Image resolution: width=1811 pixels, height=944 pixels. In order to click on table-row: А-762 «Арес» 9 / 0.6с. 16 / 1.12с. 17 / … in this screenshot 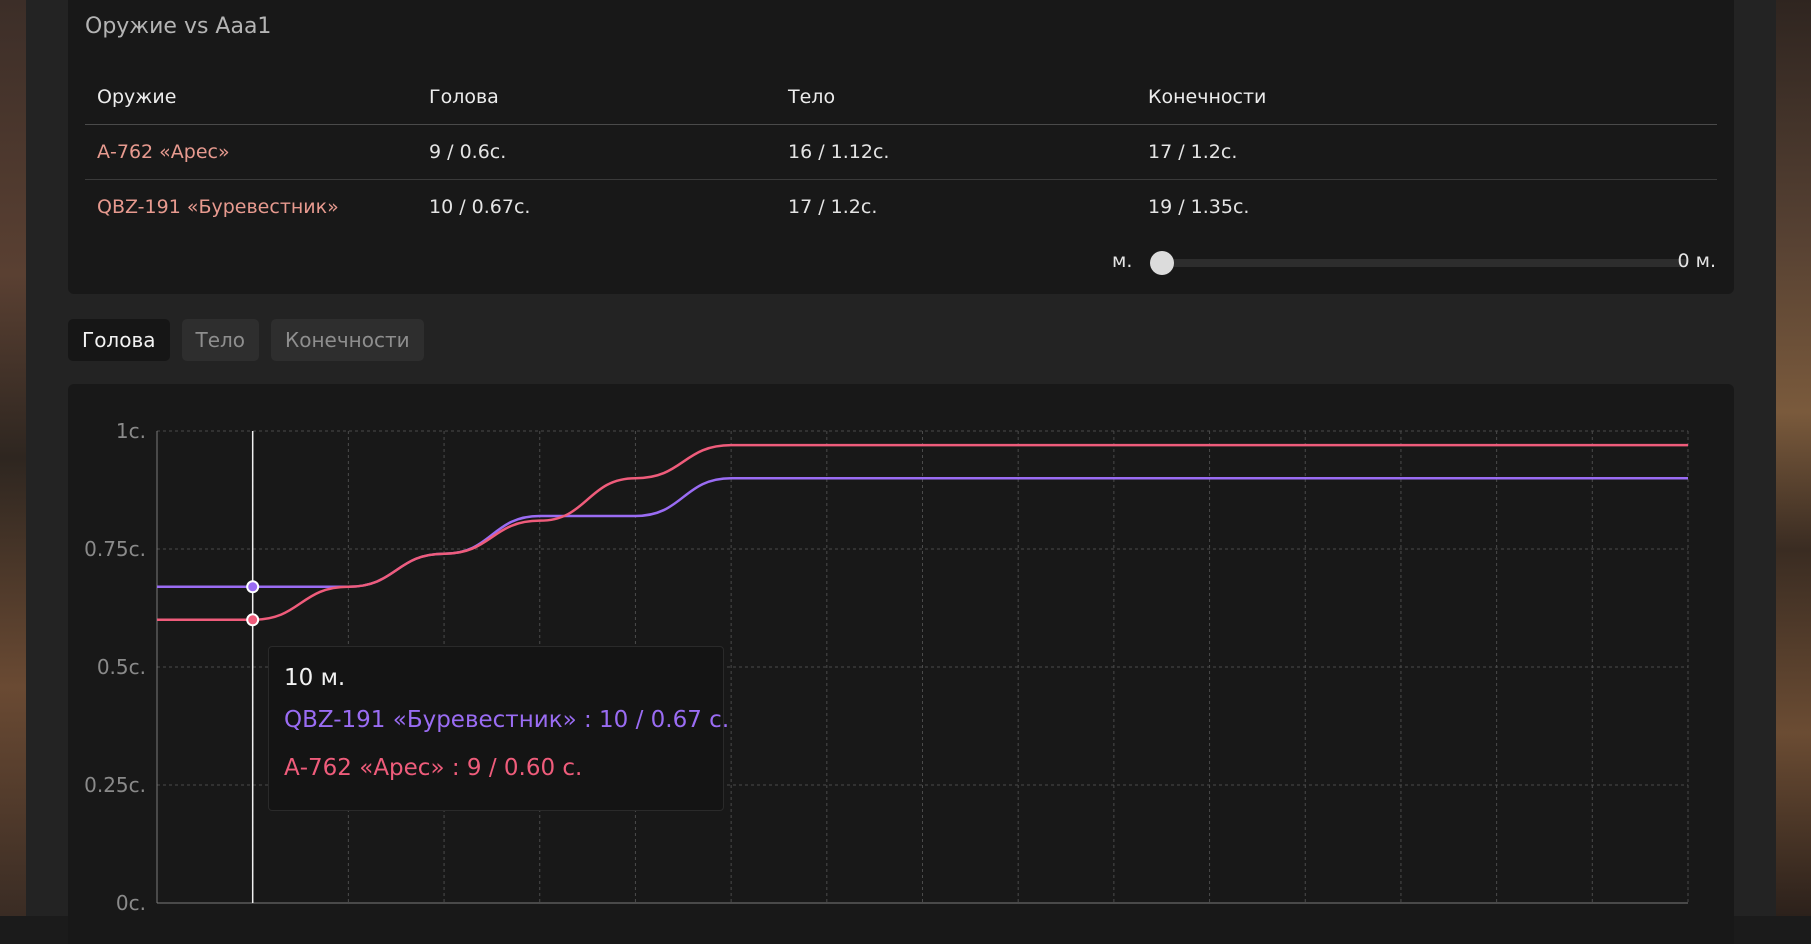, I will do `click(901, 152)`.